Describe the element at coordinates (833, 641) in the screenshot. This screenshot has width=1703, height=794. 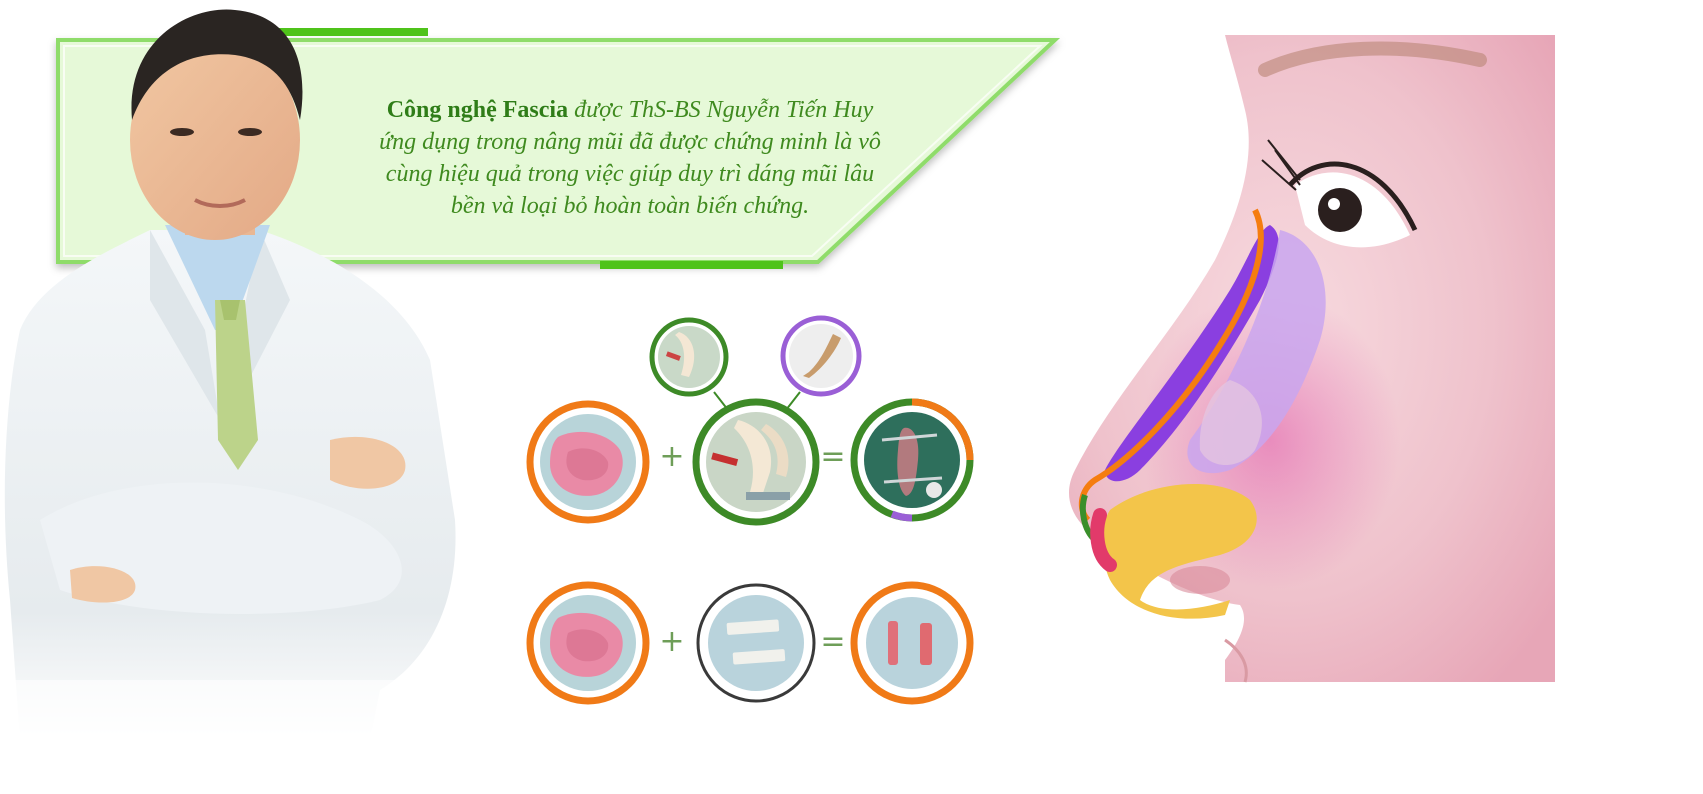
I see `equals-operator-row2: =` at that location.